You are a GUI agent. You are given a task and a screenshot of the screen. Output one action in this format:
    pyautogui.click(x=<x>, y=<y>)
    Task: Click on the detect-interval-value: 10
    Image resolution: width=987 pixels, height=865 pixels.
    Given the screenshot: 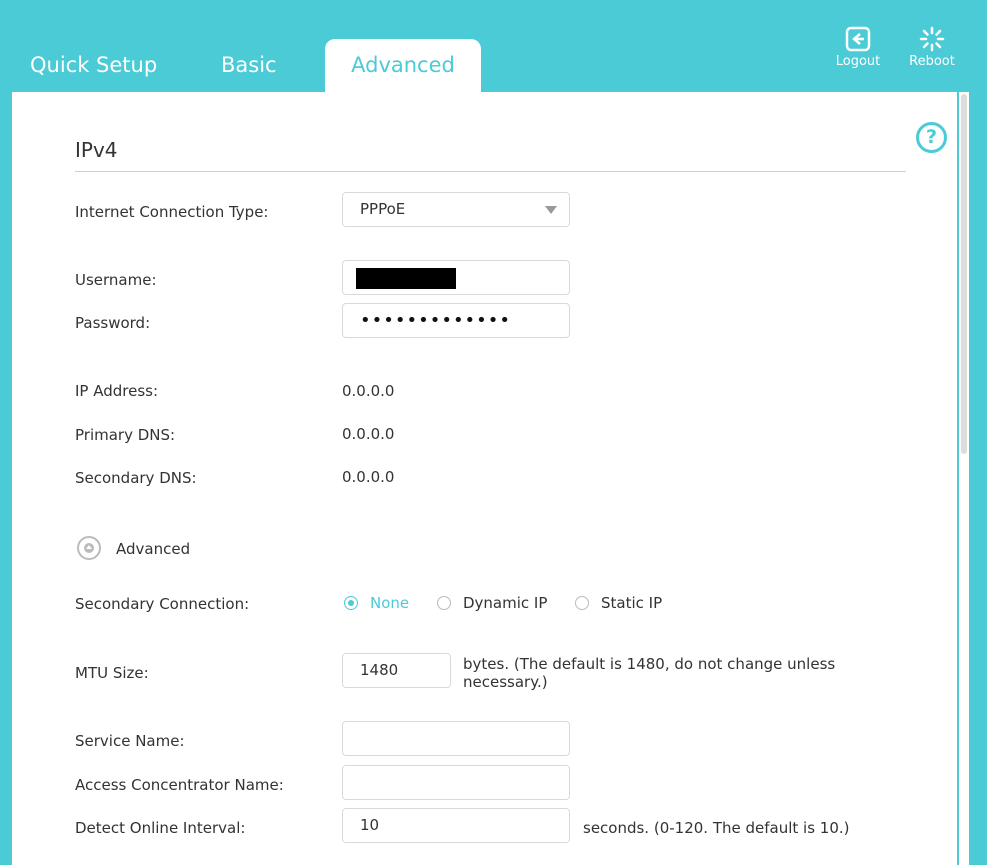 What is the action you would take?
    pyautogui.click(x=370, y=825)
    